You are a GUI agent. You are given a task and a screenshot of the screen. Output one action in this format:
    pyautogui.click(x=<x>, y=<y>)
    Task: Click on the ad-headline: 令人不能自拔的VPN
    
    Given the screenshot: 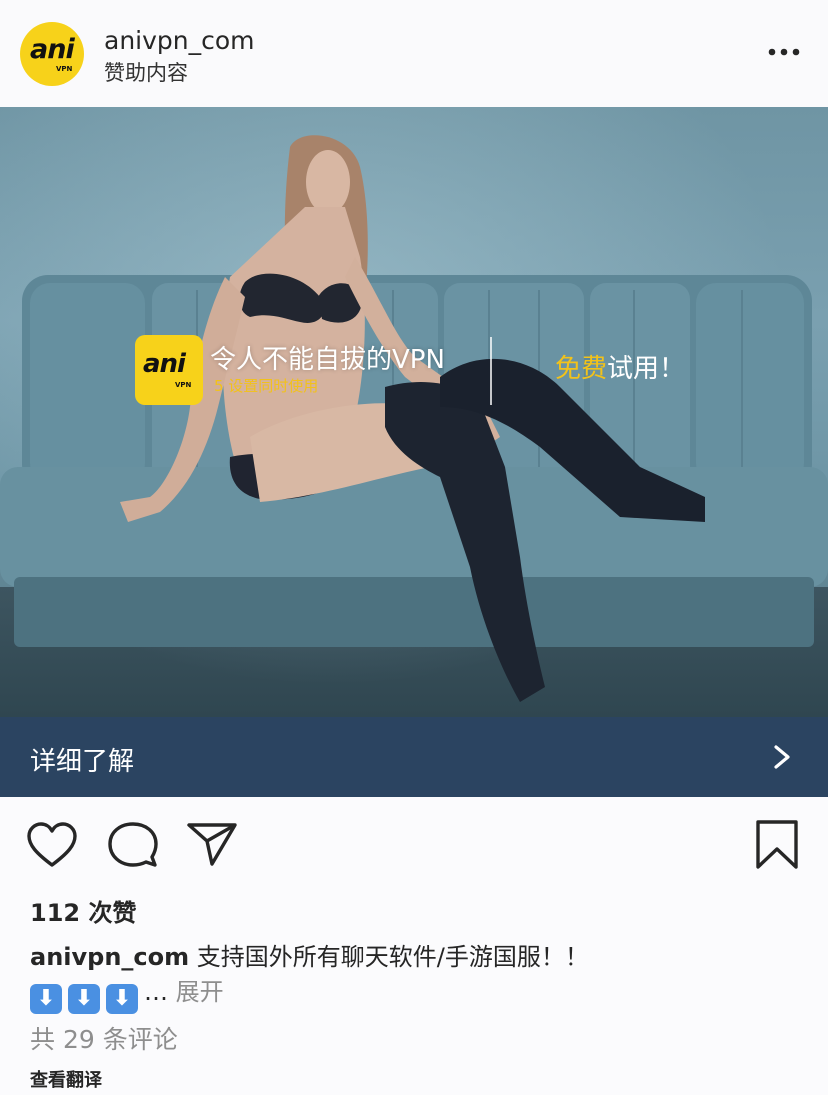 What is the action you would take?
    pyautogui.click(x=327, y=360)
    